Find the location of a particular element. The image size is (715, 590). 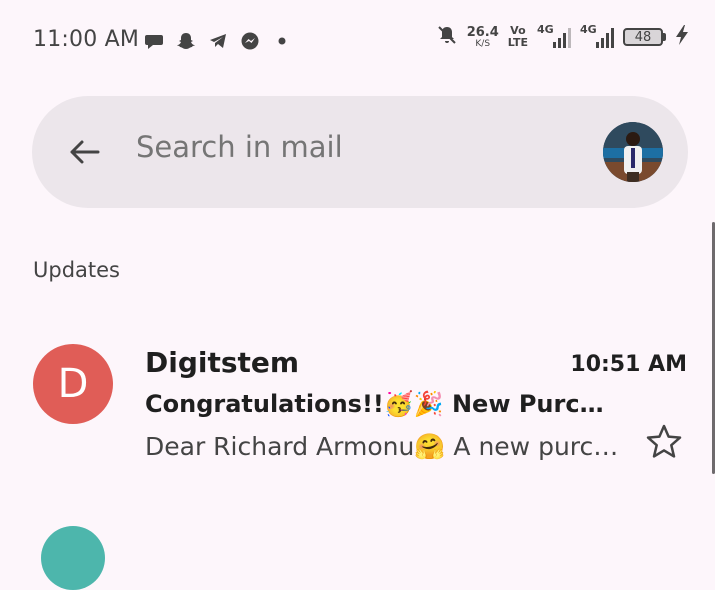

section-label-updates: Updates is located at coordinates (76, 270).